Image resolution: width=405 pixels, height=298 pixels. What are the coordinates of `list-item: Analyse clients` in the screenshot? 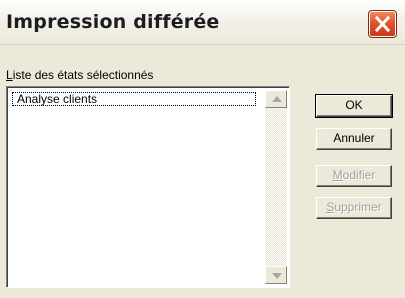 It's located at (134, 99).